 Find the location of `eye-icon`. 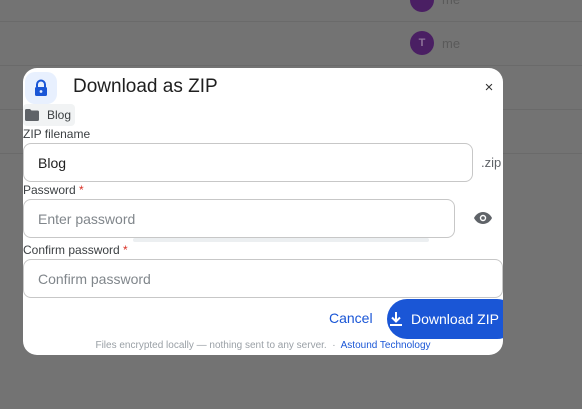

eye-icon is located at coordinates (483, 218).